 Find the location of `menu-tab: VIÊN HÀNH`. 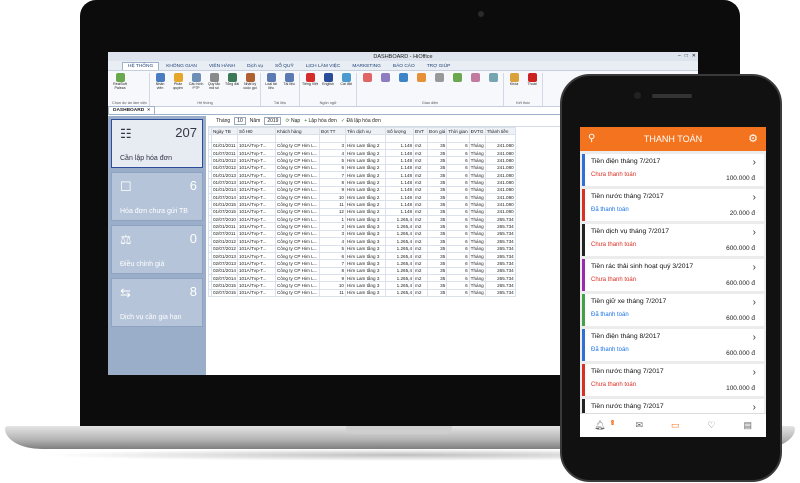

menu-tab: VIÊN HÀNH is located at coordinates (222, 66).